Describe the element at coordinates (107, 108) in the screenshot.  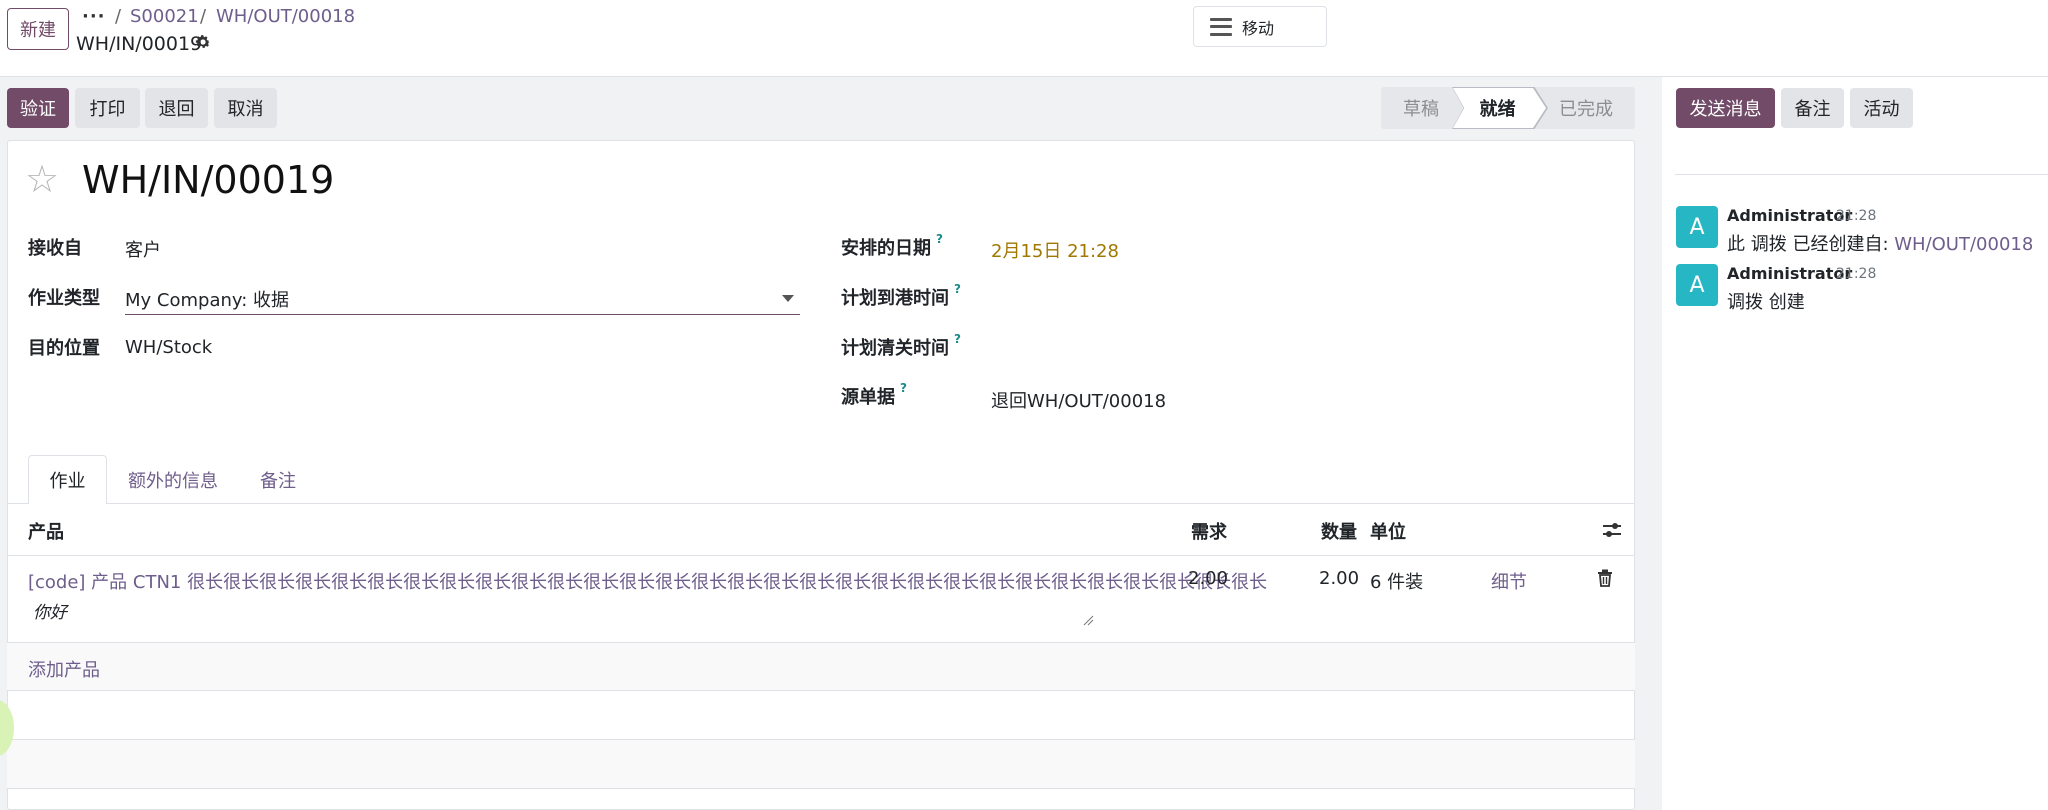
I see `print-button: 打印` at that location.